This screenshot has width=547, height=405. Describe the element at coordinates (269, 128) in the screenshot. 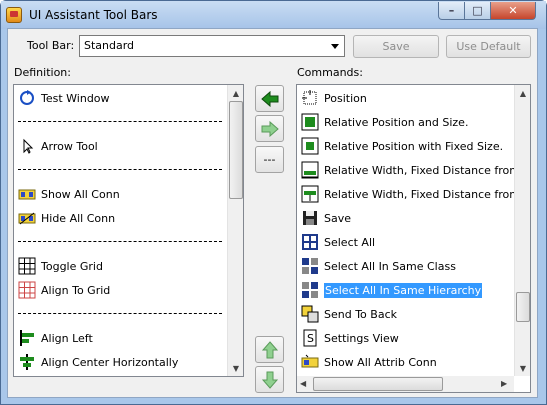

I see `remove-button` at that location.